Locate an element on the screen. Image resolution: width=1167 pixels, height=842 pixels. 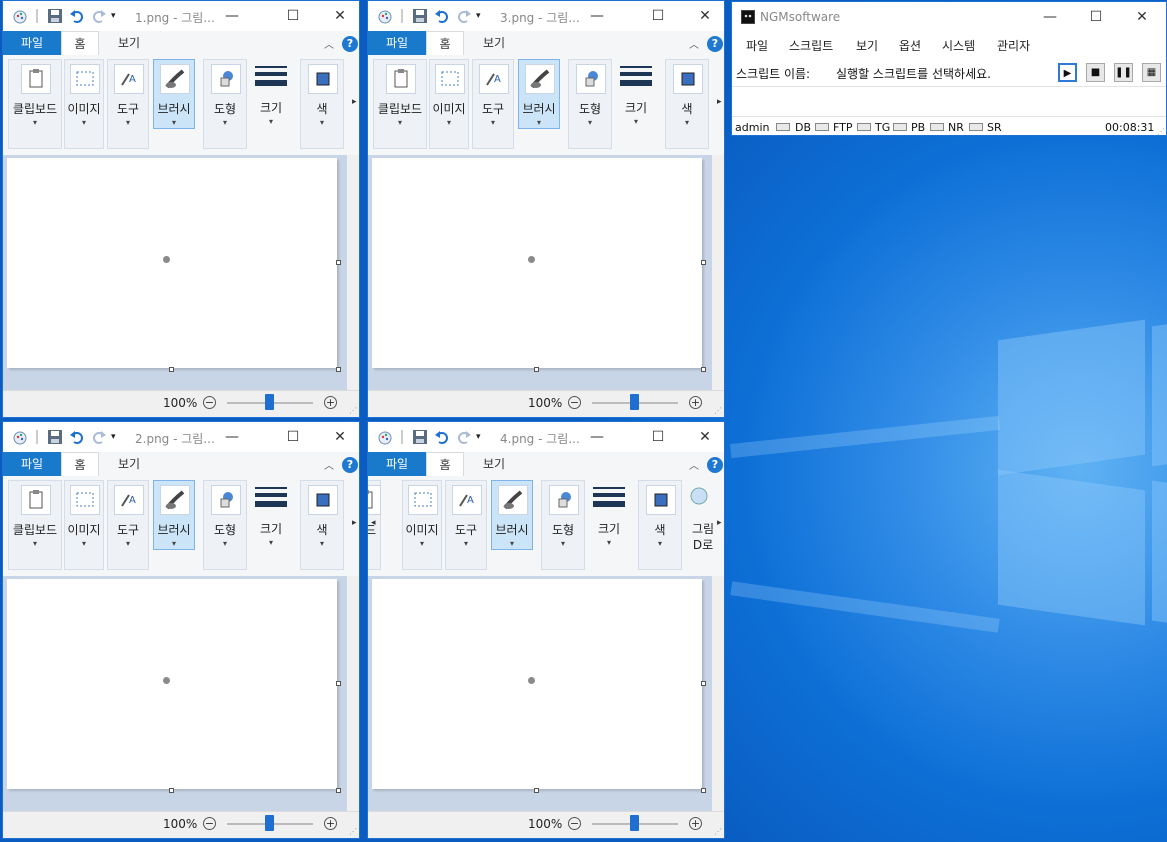
title-bar: ▾ 1.png - 그림... — ☐ ✕ is located at coordinates (181, 16).